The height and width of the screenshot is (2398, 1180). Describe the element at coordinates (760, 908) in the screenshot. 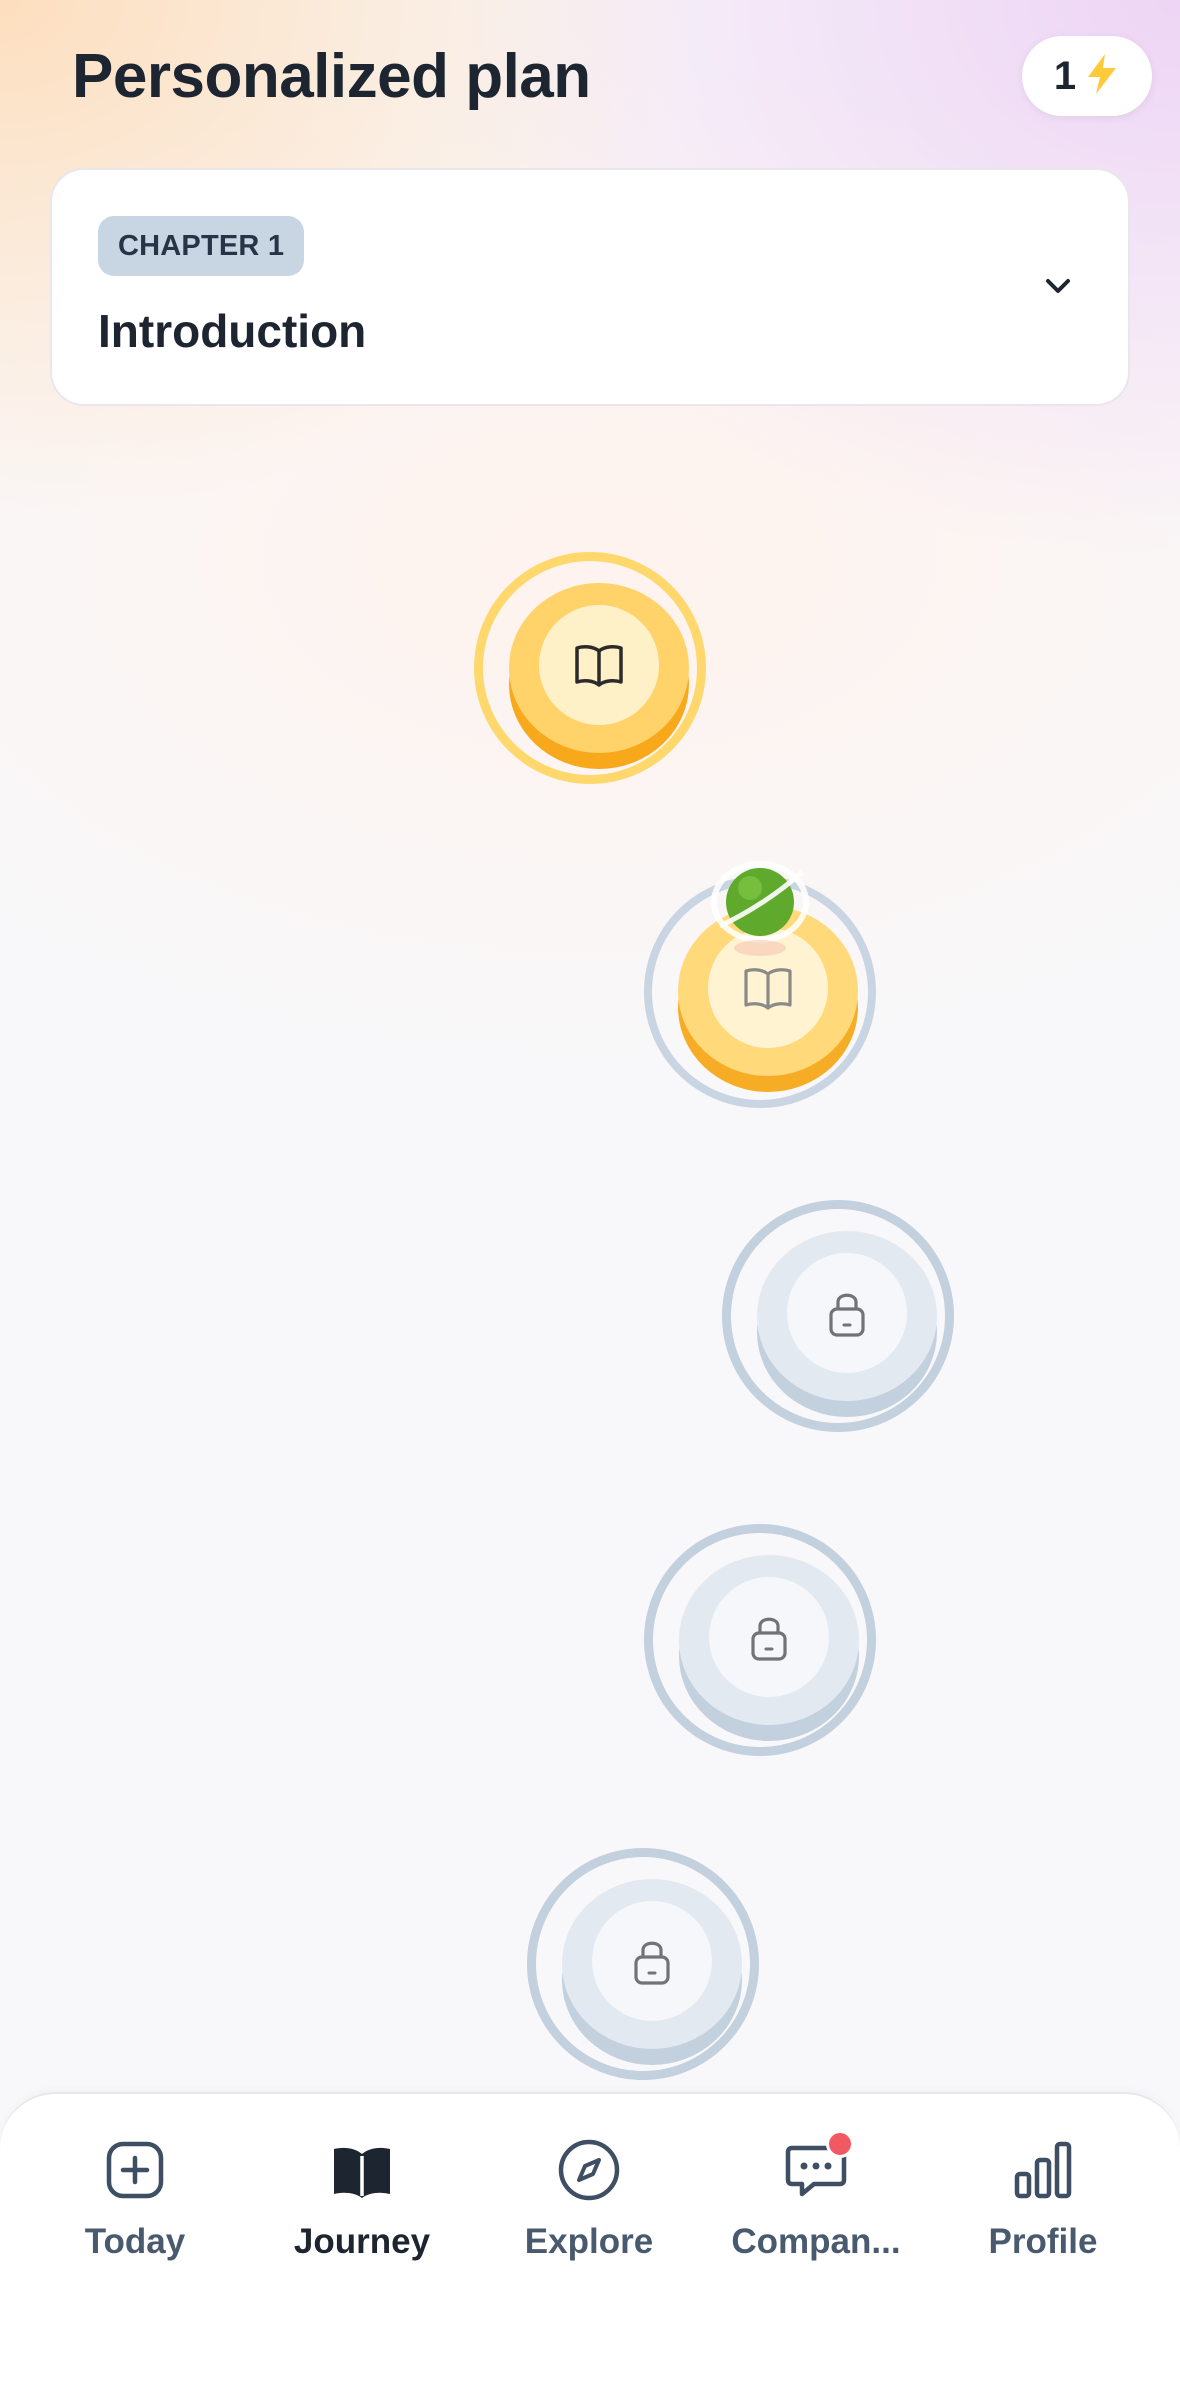

I see `mascot-avatar` at that location.